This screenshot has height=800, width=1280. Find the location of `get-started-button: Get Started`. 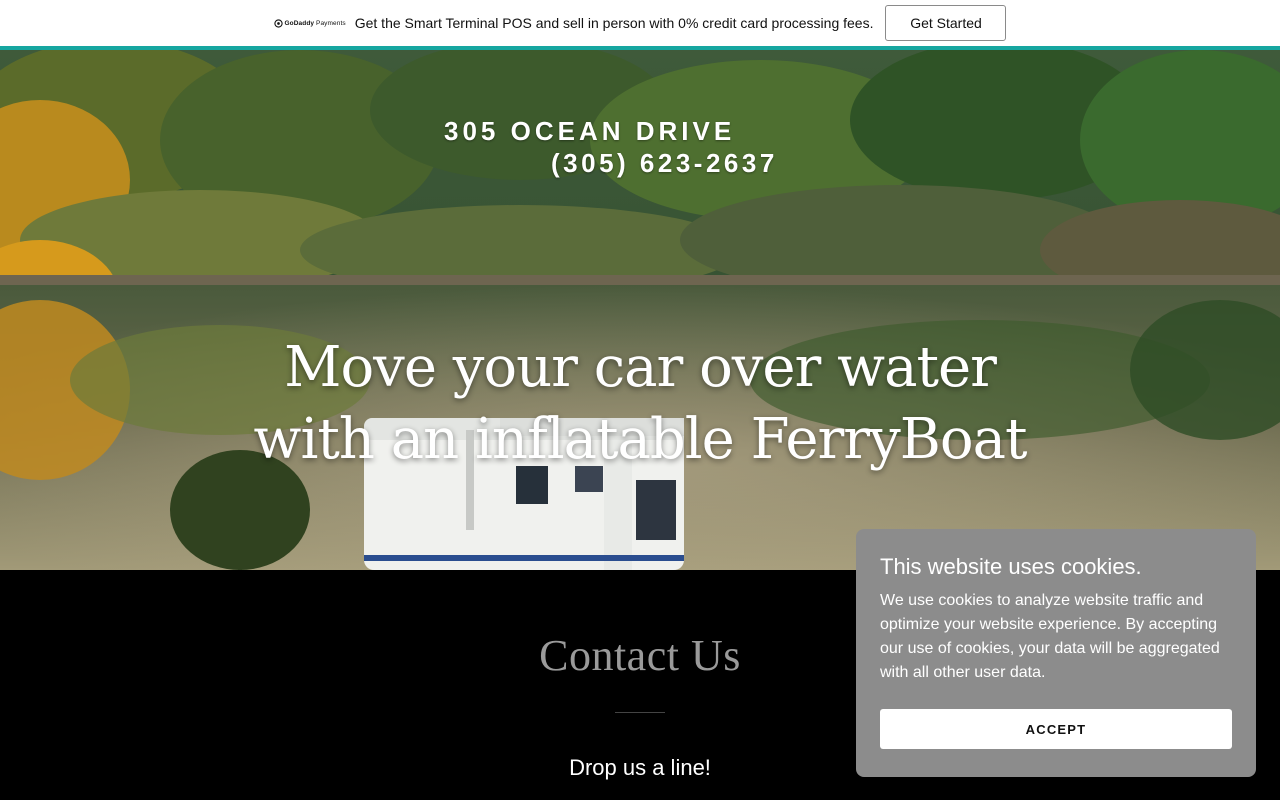

get-started-button: Get Started is located at coordinates (946, 23).